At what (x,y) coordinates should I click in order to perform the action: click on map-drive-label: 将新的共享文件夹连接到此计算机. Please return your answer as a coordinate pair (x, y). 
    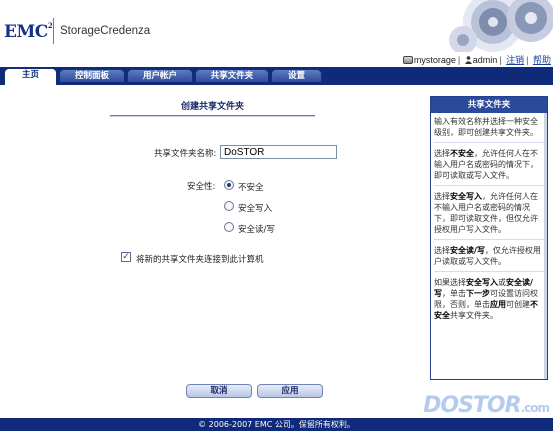
    Looking at the image, I should click on (200, 260).